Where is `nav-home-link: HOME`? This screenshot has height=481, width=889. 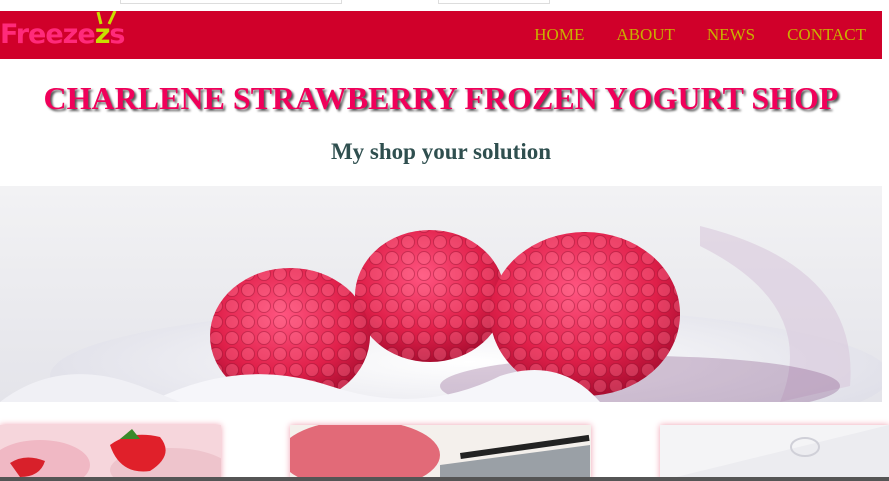
nav-home-link: HOME is located at coordinates (559, 35).